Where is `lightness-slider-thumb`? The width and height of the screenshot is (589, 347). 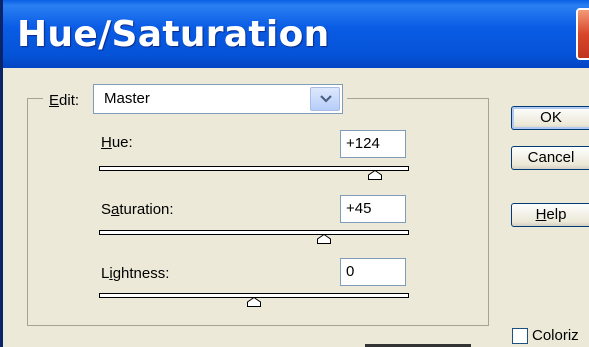
lightness-slider-thumb is located at coordinates (254, 302).